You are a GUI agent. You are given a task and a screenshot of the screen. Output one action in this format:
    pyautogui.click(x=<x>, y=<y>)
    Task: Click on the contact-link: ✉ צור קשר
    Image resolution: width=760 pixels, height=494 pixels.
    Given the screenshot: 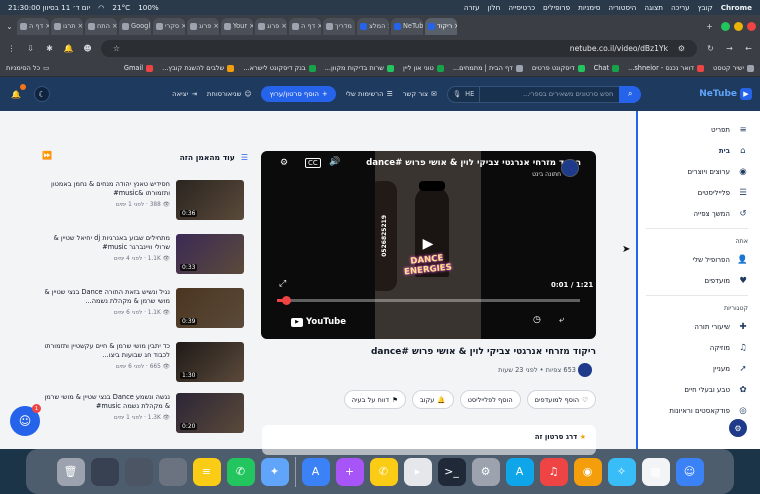 What is the action you would take?
    pyautogui.click(x=420, y=94)
    